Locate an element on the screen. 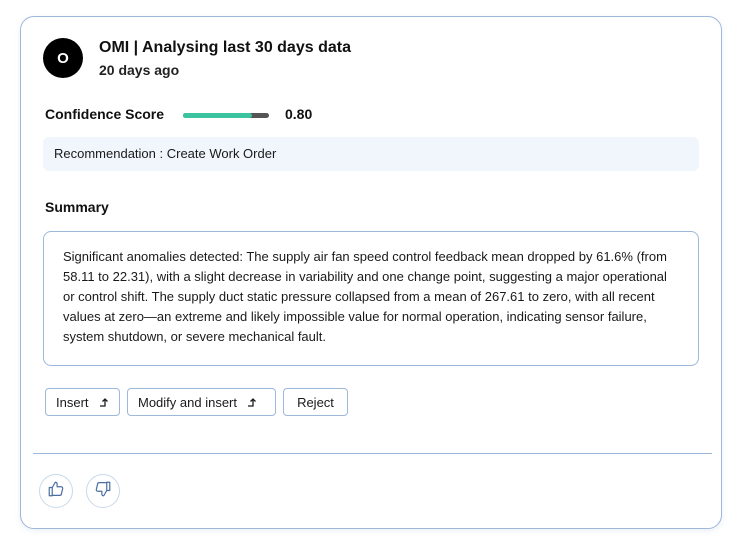  confidence-bar-fill is located at coordinates (217, 115).